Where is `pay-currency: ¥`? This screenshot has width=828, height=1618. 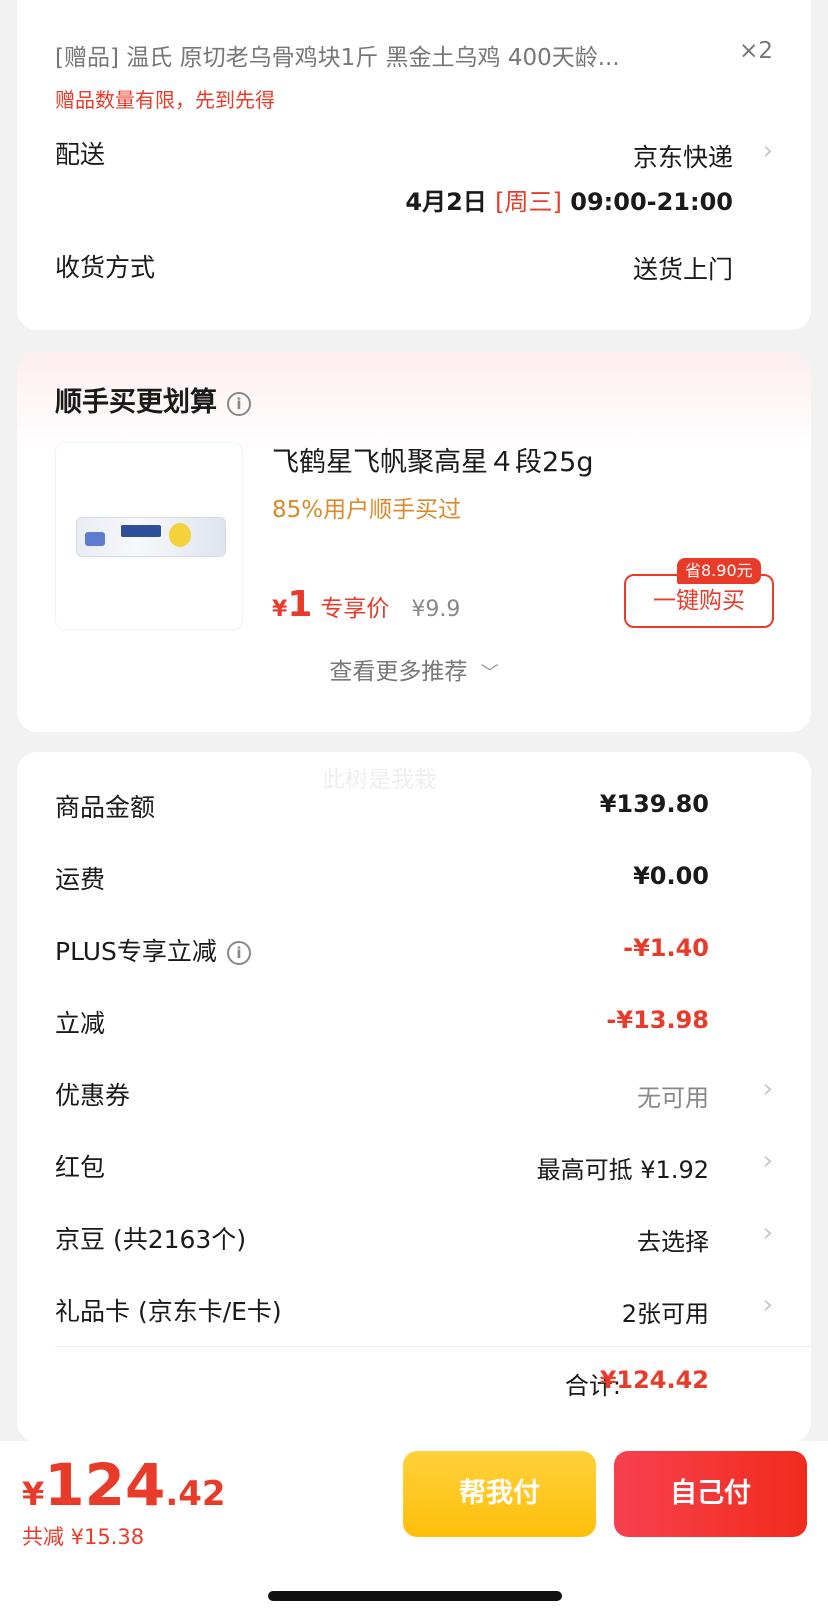 pay-currency: ¥ is located at coordinates (33, 1494).